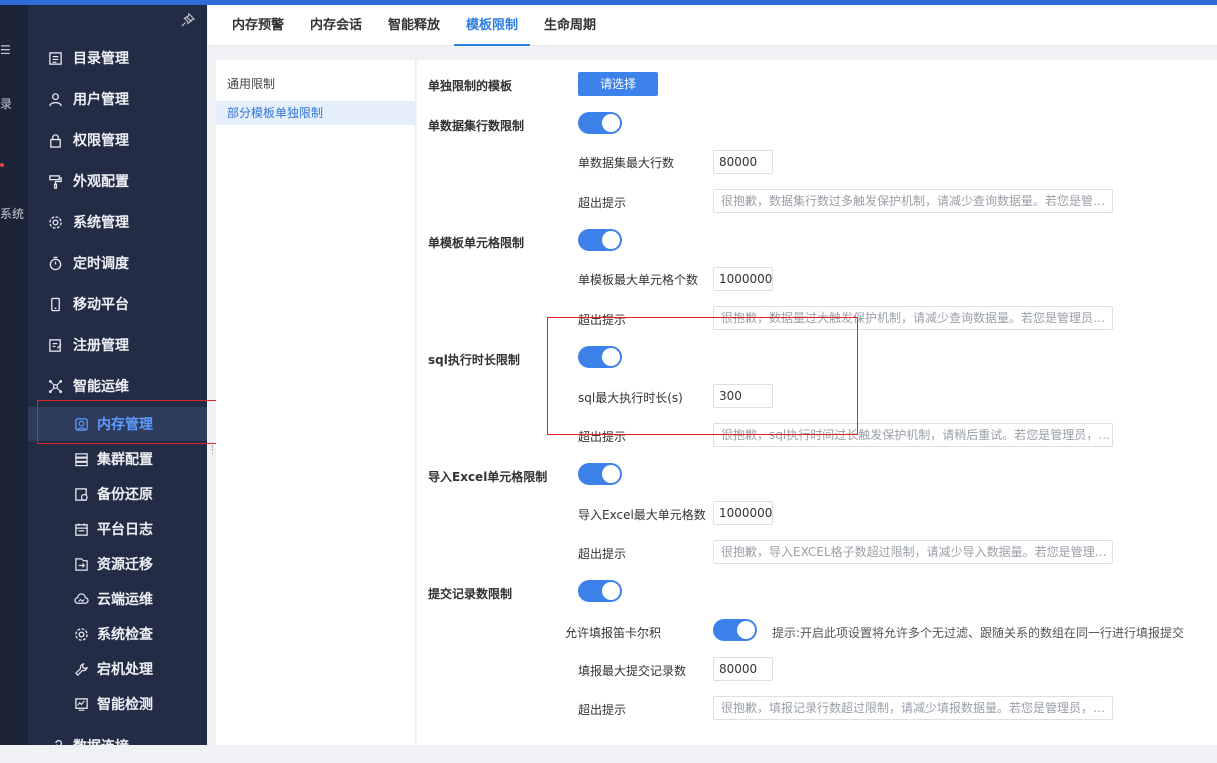 Image resolution: width=1217 pixels, height=763 pixels. Describe the element at coordinates (117, 459) in the screenshot. I see `sidebar-subitem-cluster: 集群配置` at that location.